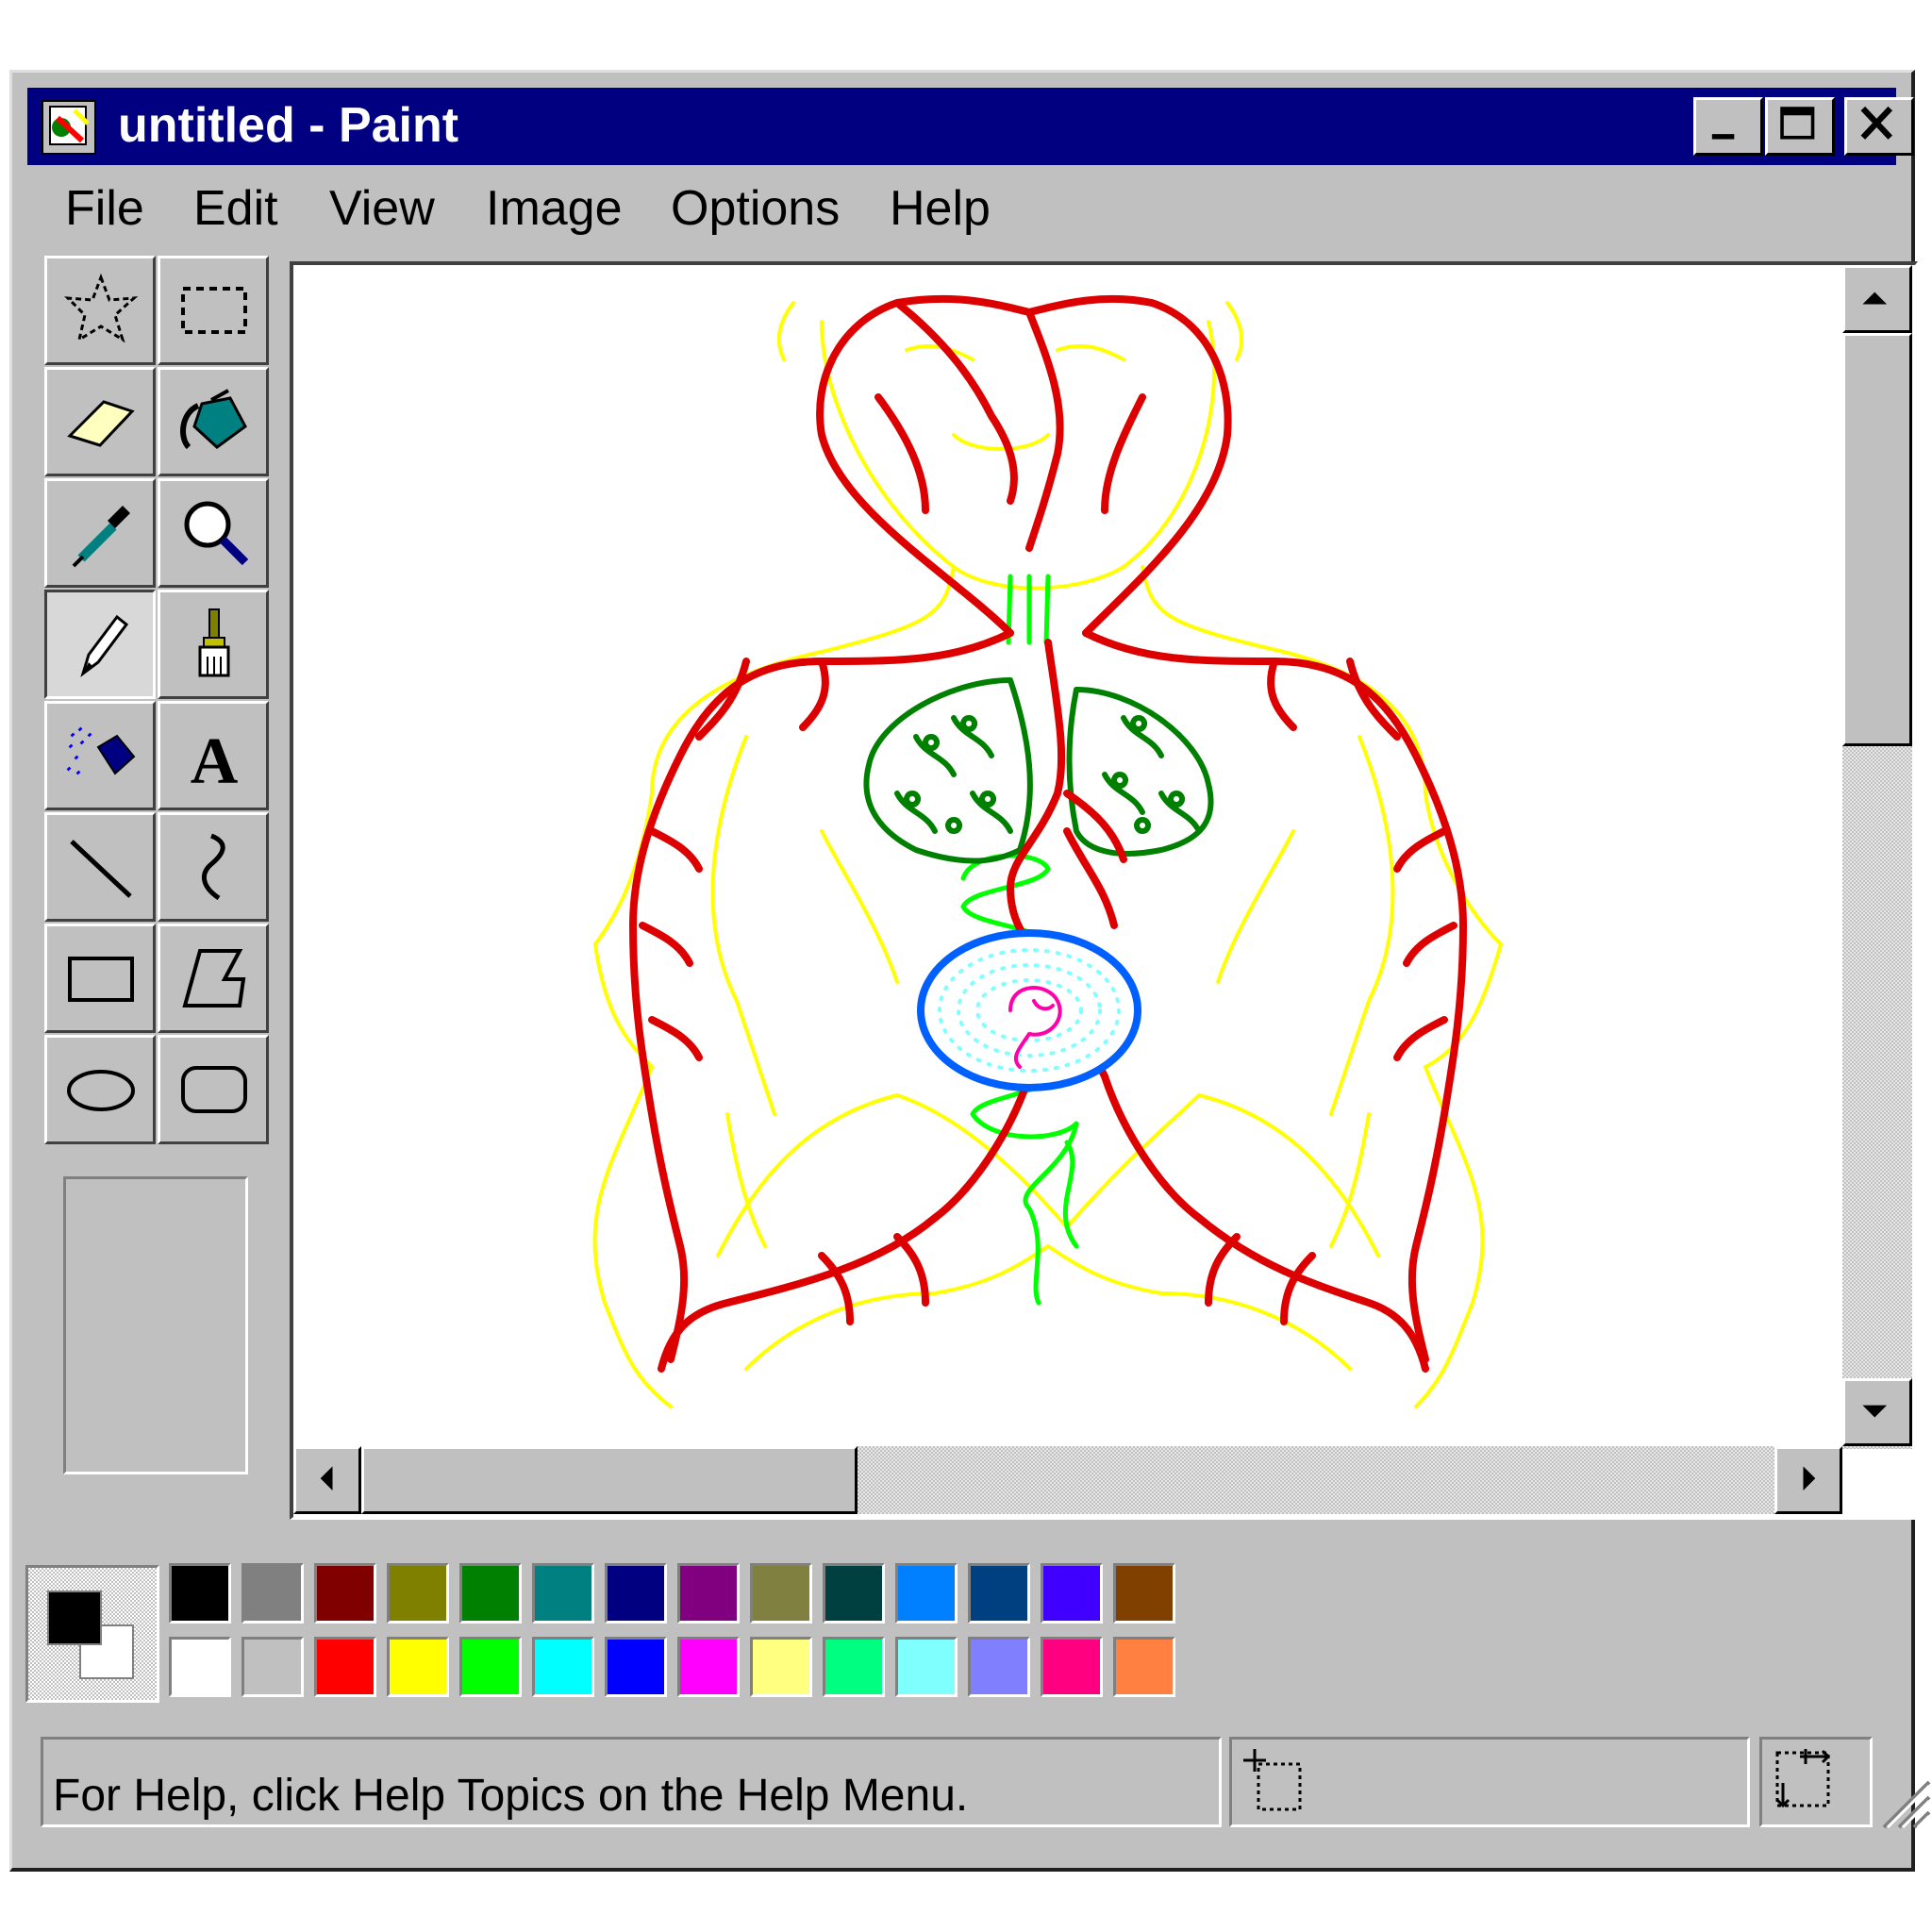 This screenshot has width=1932, height=1932. Describe the element at coordinates (101, 751) in the screenshot. I see `airbrush-icon` at that location.